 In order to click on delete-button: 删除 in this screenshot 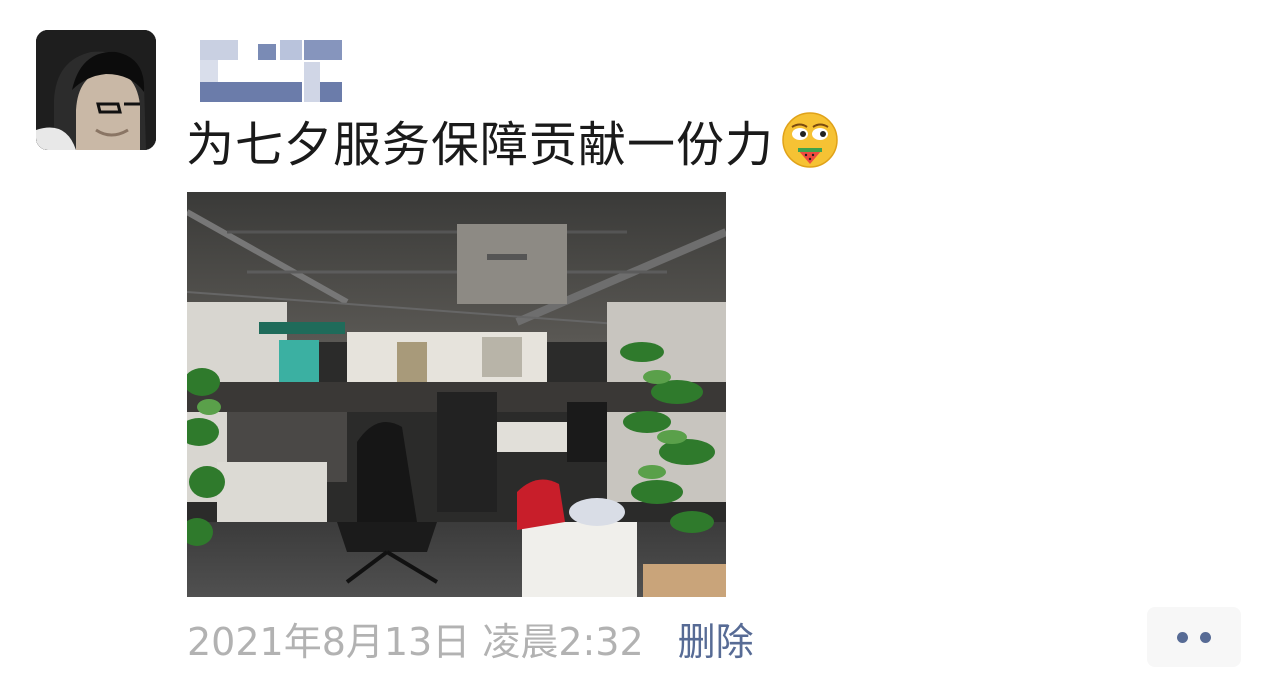, I will do `click(716, 638)`.